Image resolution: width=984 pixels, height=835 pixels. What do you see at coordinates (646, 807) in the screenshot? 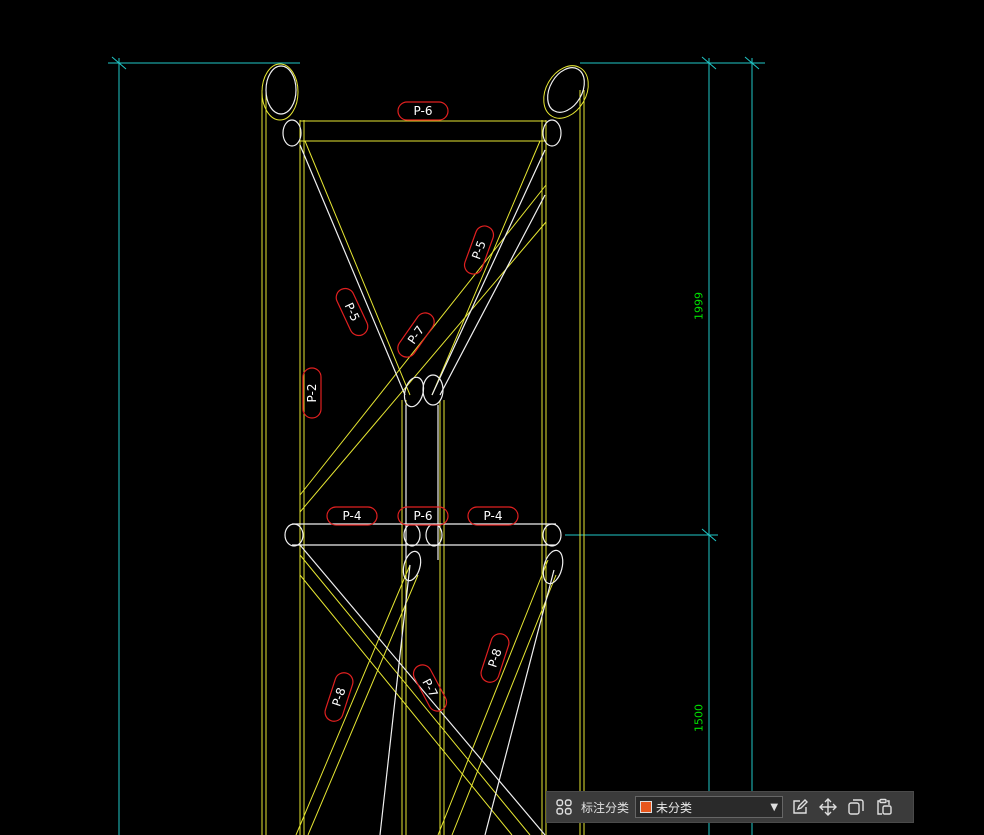
I see `category-color-swatch` at bounding box center [646, 807].